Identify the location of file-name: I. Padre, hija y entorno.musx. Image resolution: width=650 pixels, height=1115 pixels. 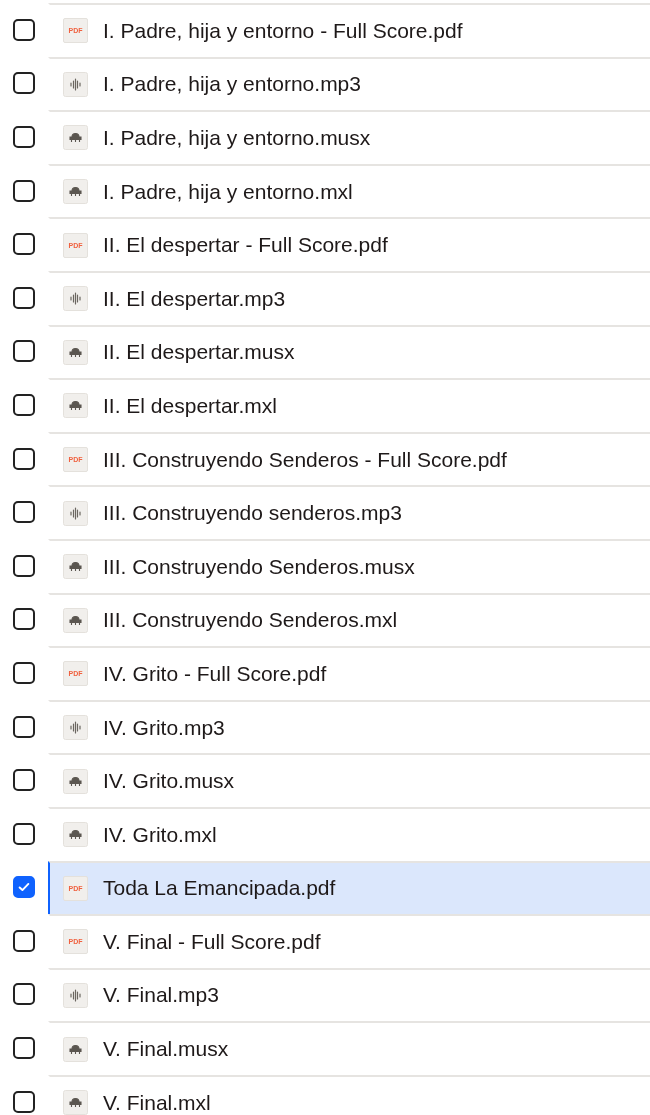
(237, 138).